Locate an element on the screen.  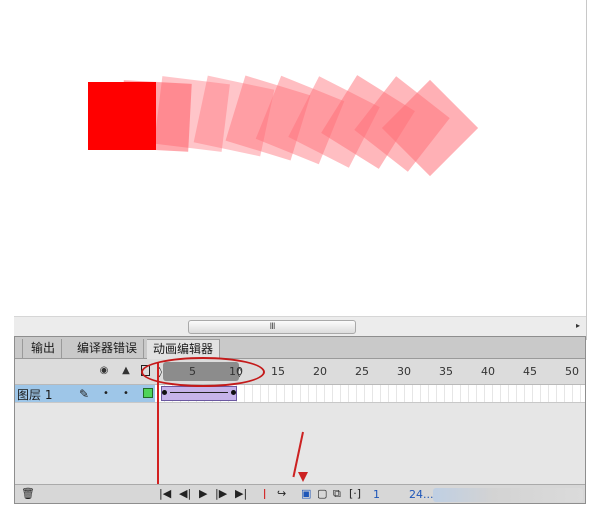
tab-compiler-errors: 编译器错误 is located at coordinates (108, 349).